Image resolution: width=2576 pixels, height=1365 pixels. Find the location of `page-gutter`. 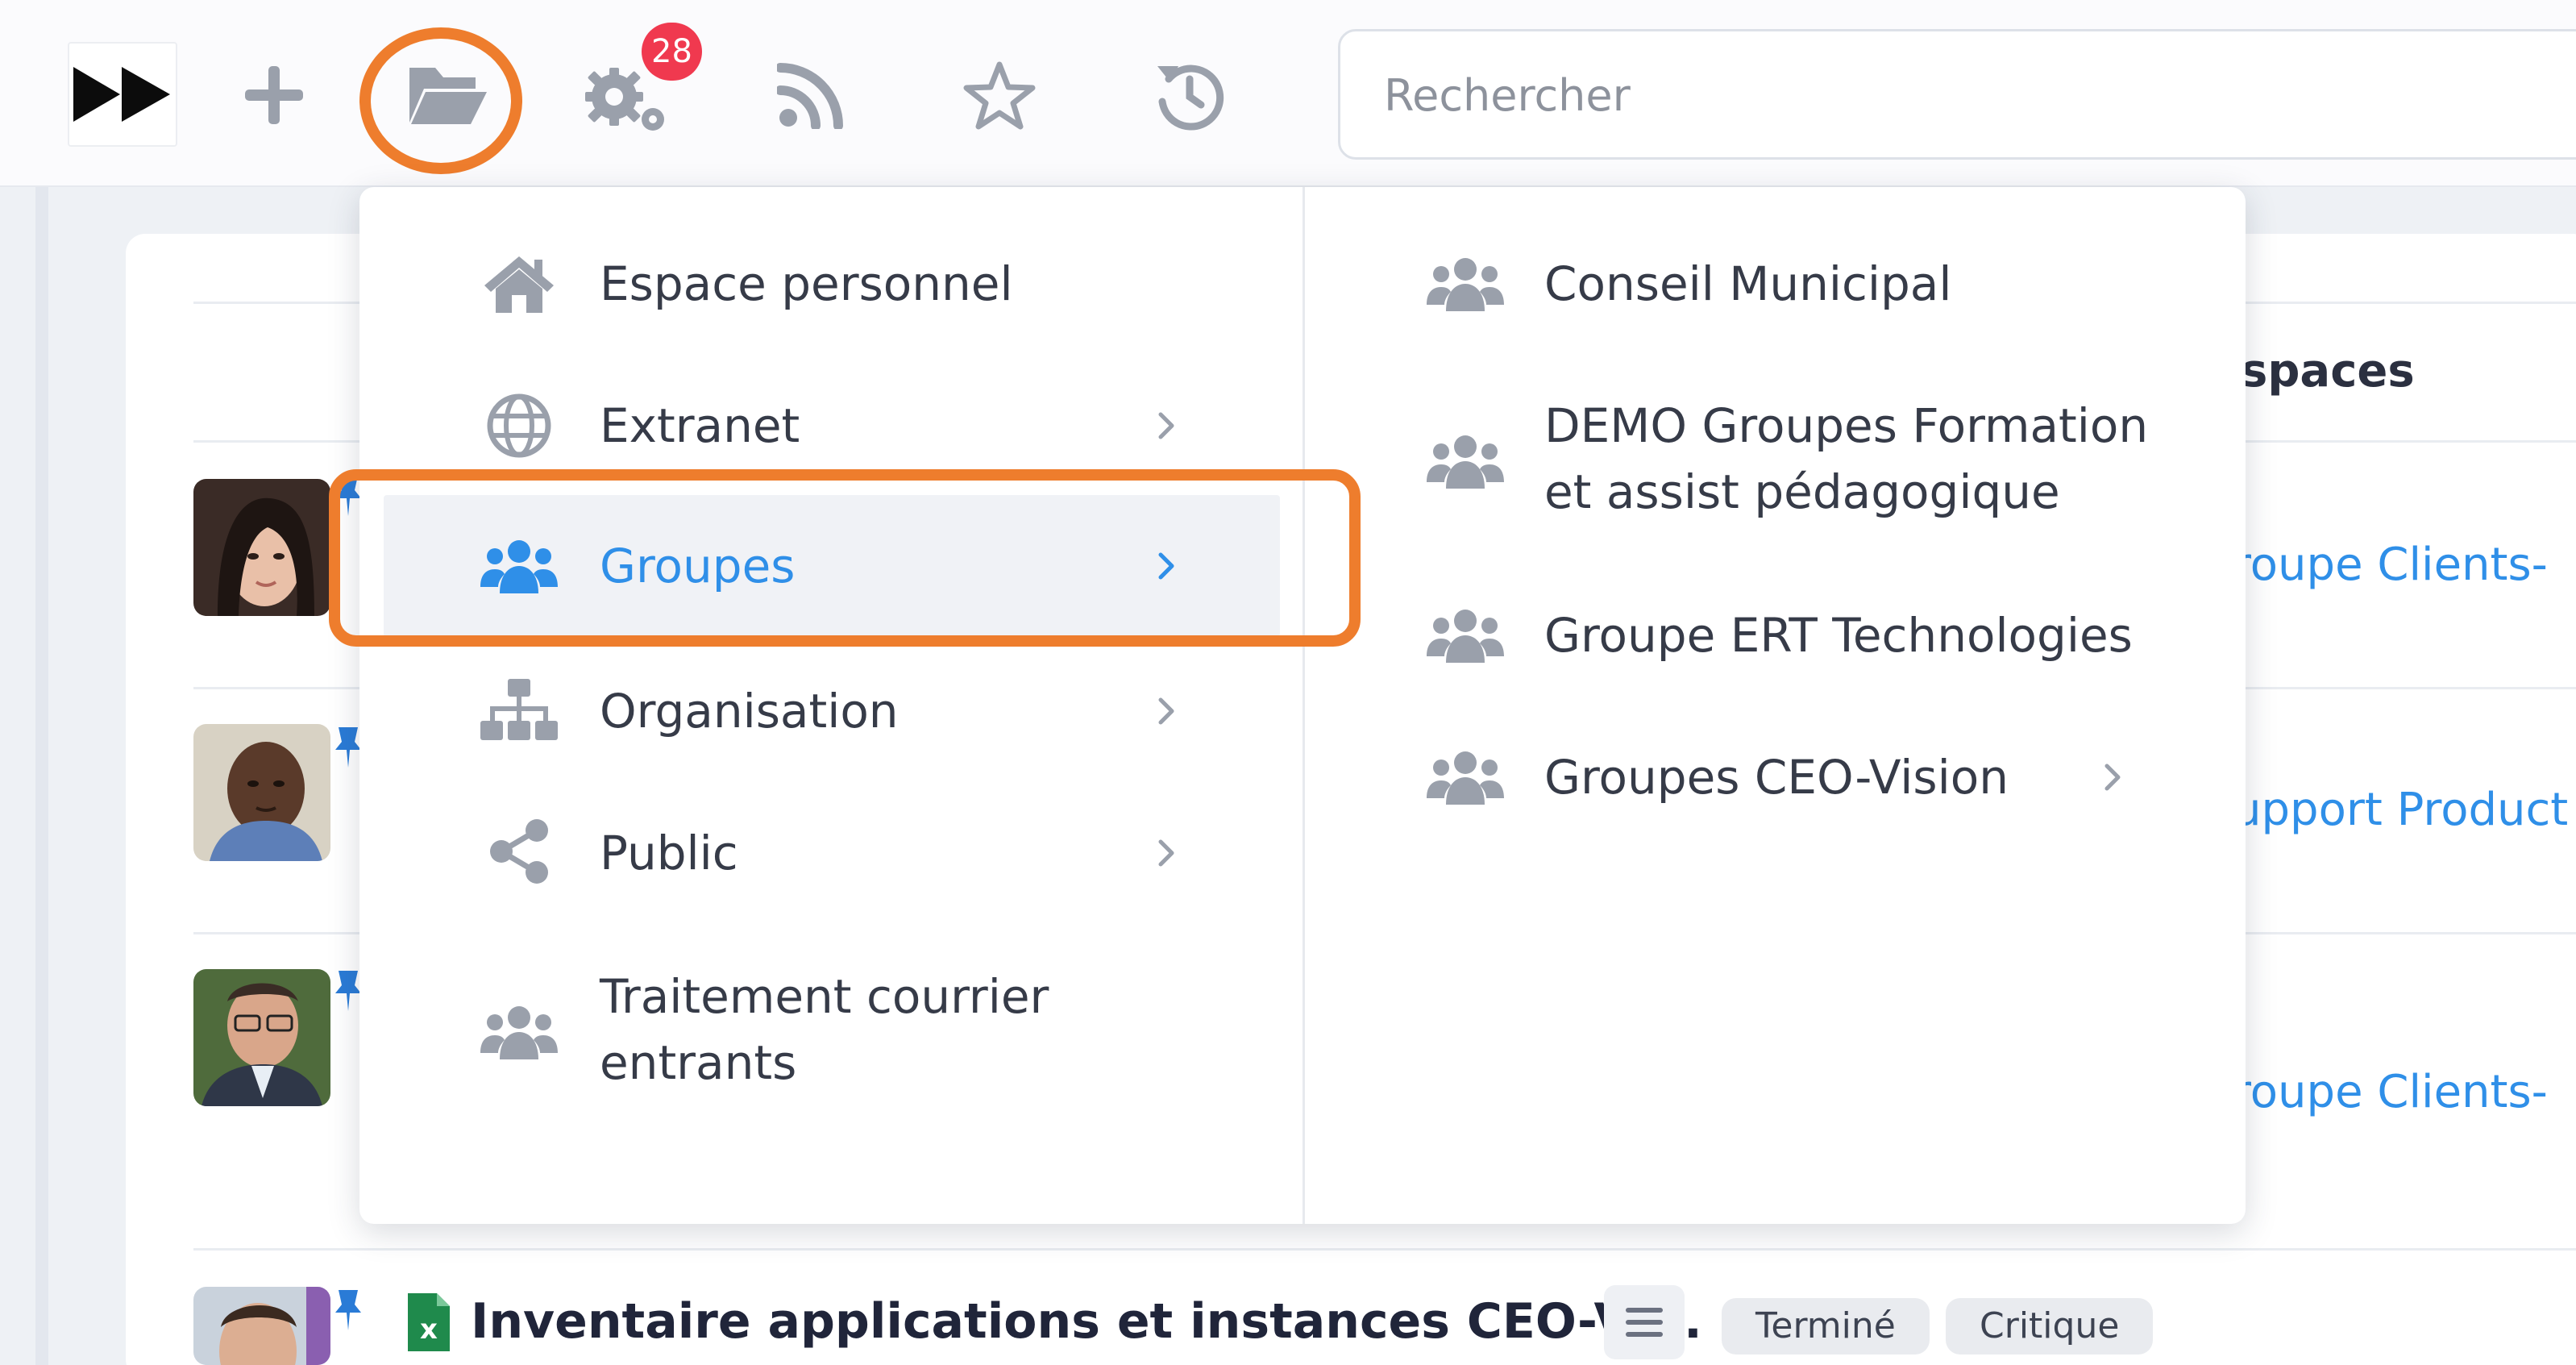

page-gutter is located at coordinates (41, 776).